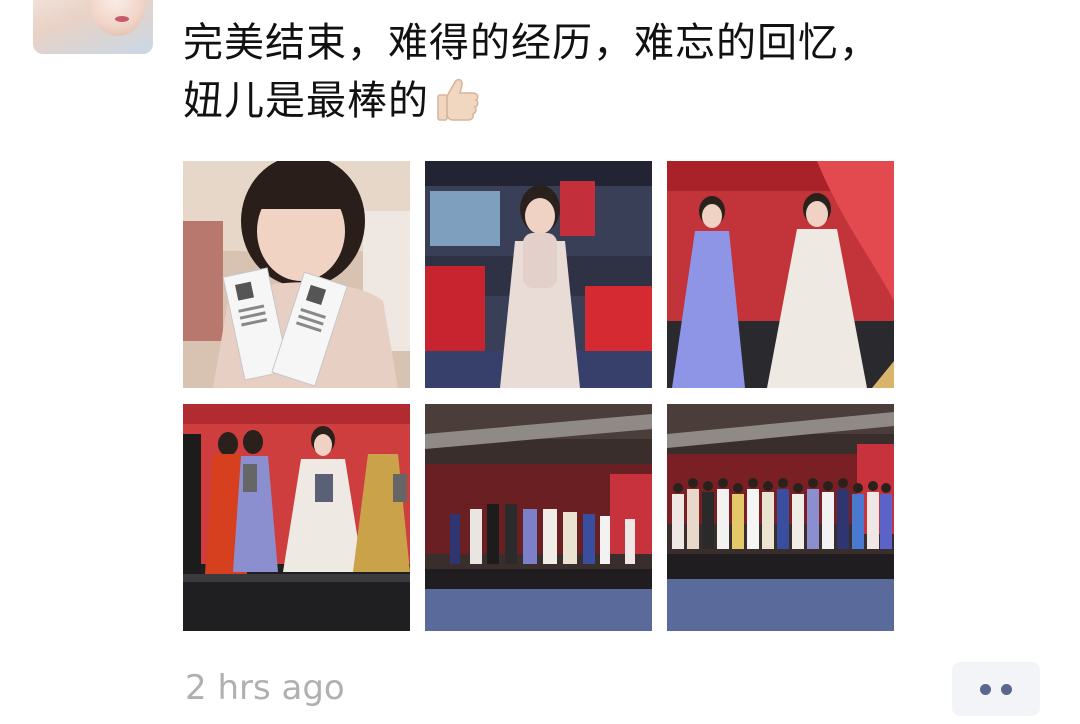 This screenshot has width=1080, height=724. Describe the element at coordinates (458, 99) in the screenshot. I see `thumbs-up-icon` at that location.